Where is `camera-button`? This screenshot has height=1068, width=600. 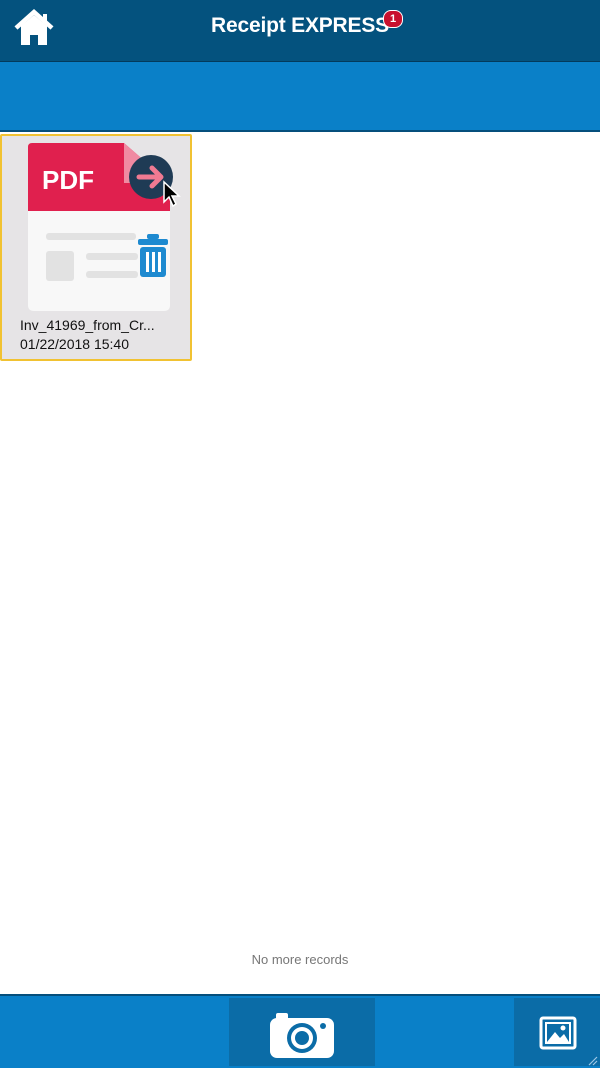 camera-button is located at coordinates (302, 1032).